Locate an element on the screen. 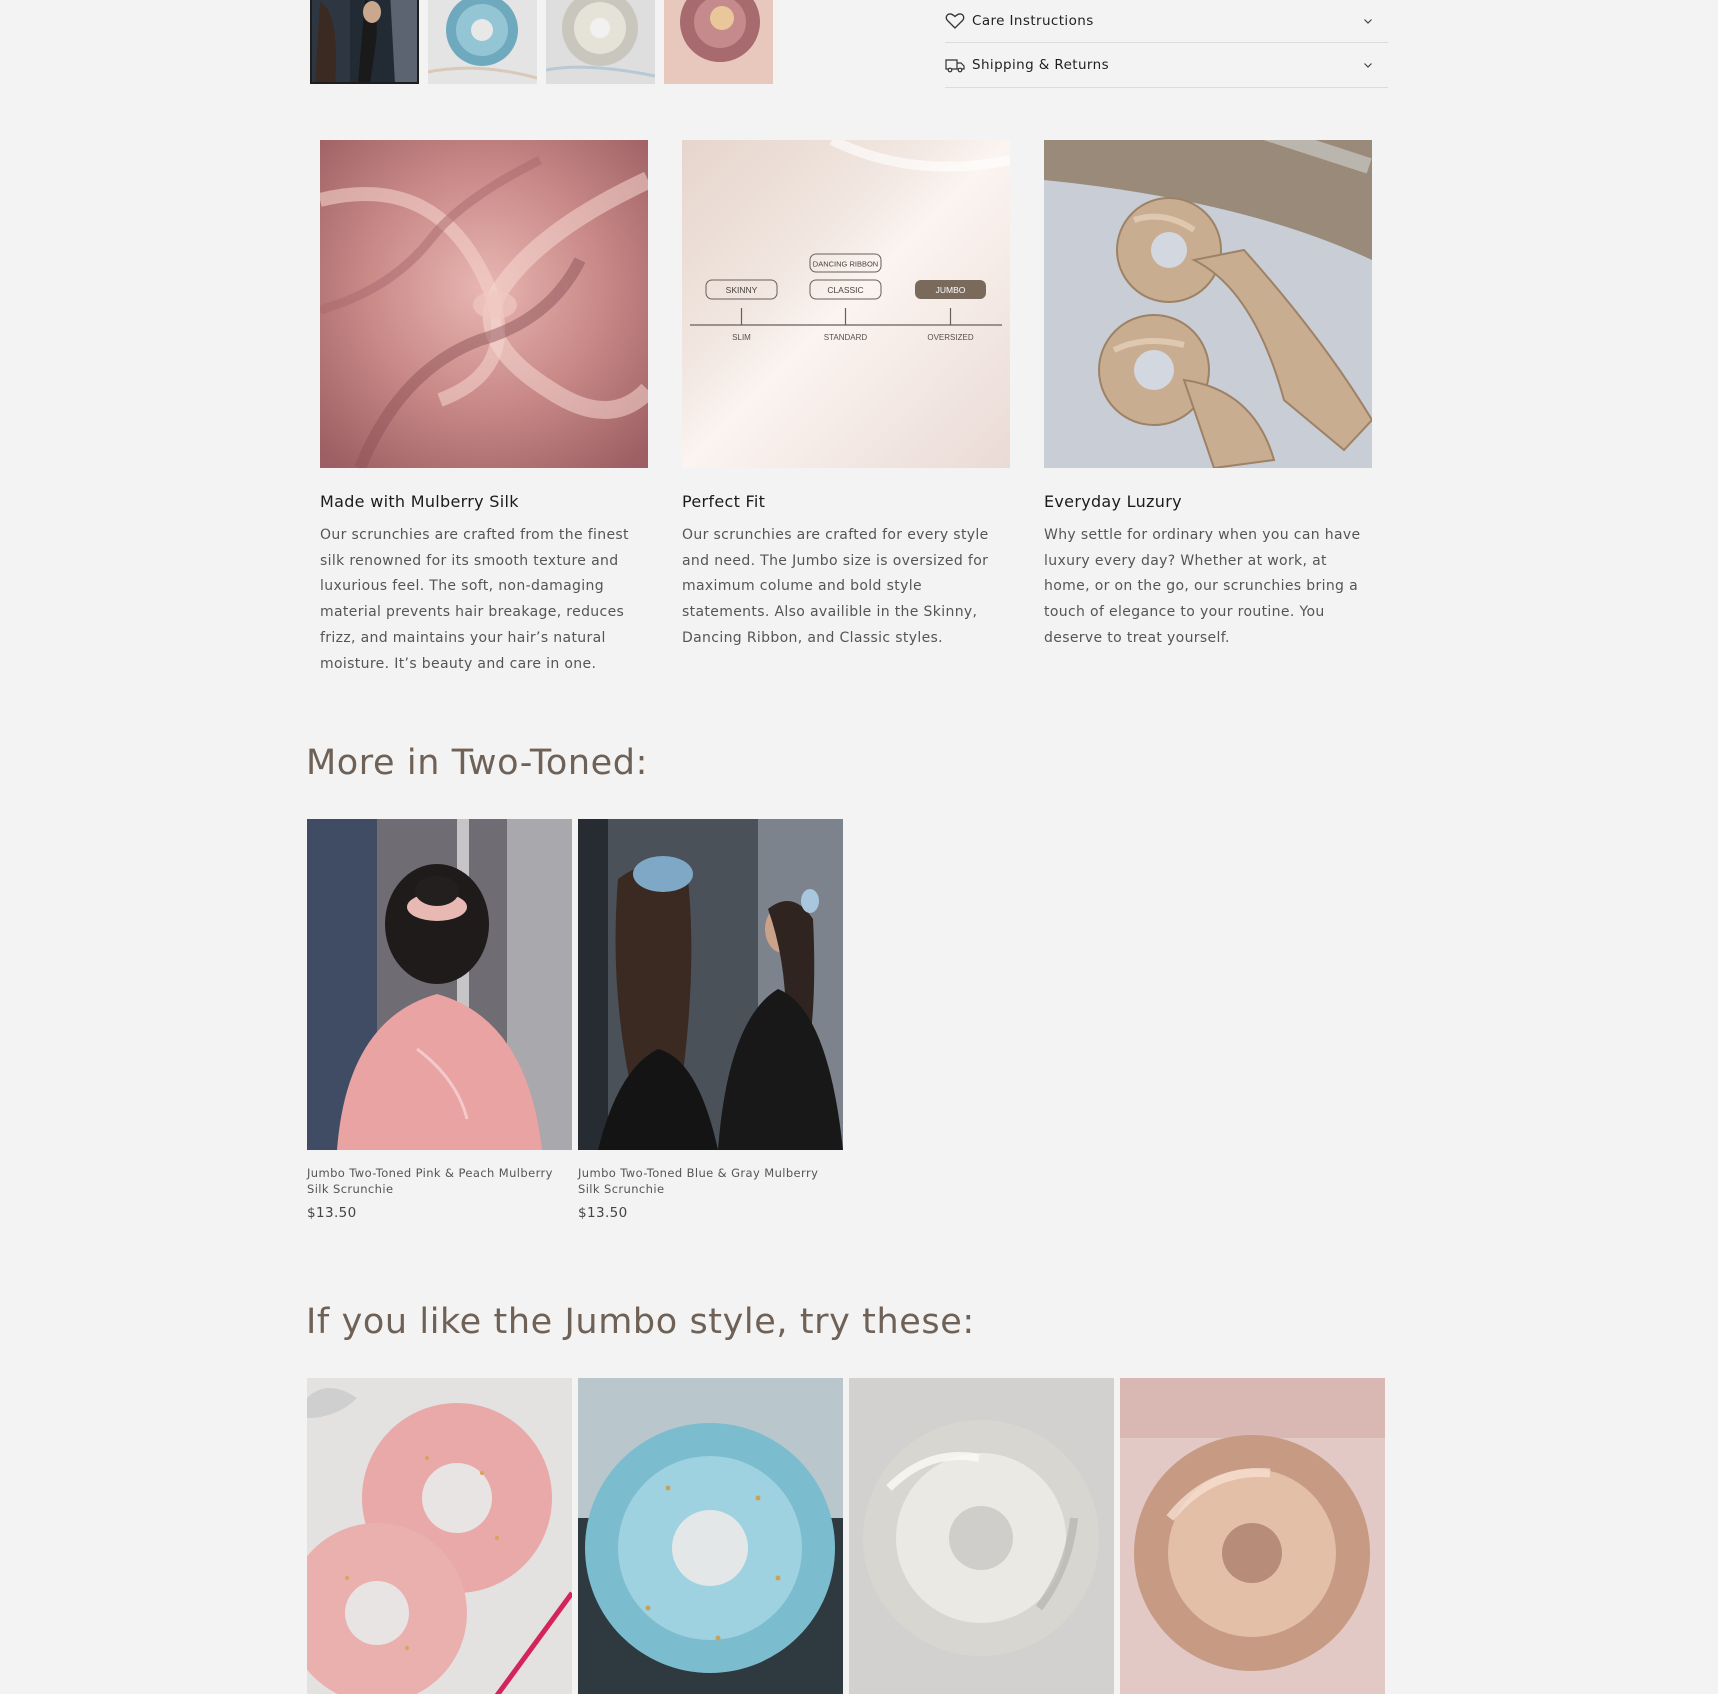  axis-label-slim: SLIM is located at coordinates (741, 337).